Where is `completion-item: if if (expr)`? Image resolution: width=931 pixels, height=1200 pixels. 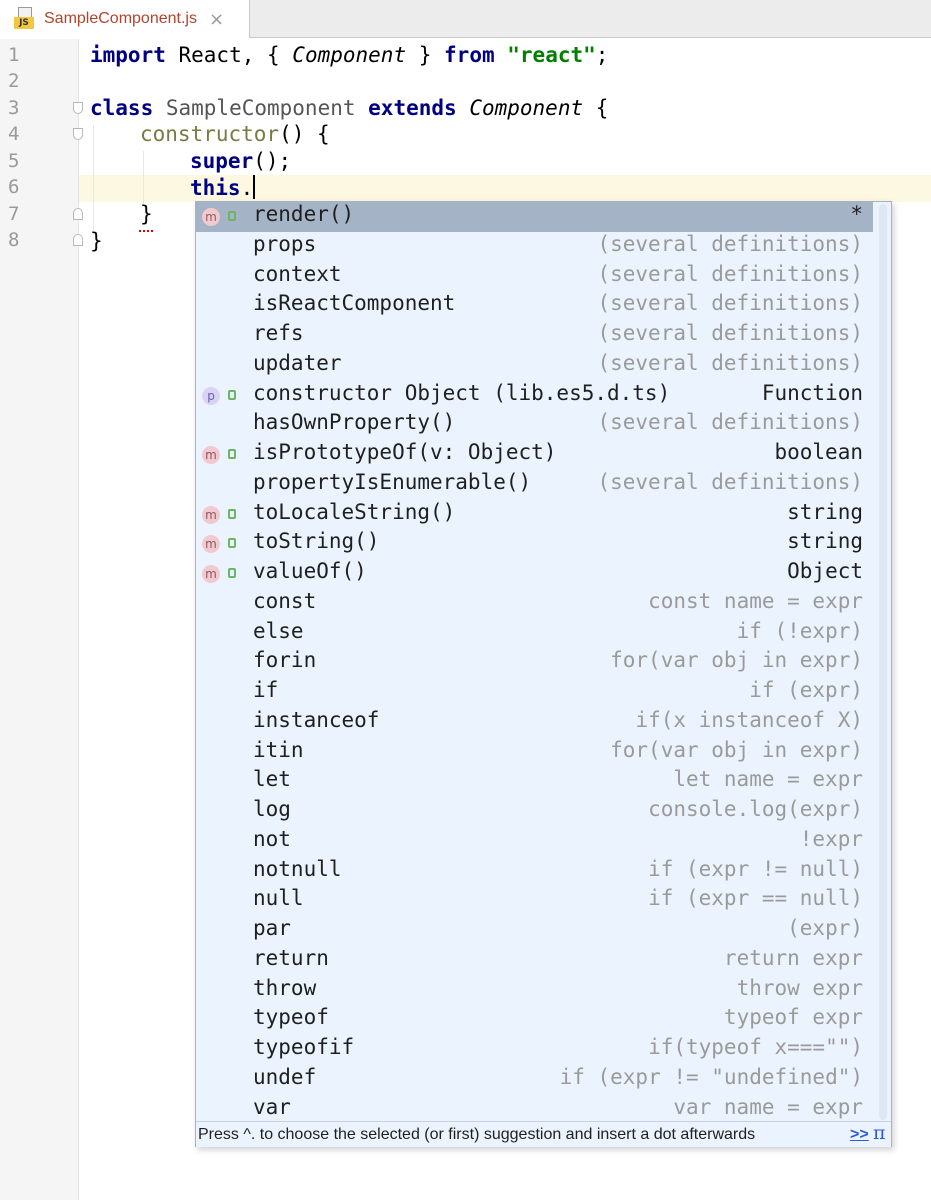 completion-item: if if (expr) is located at coordinates (534, 693).